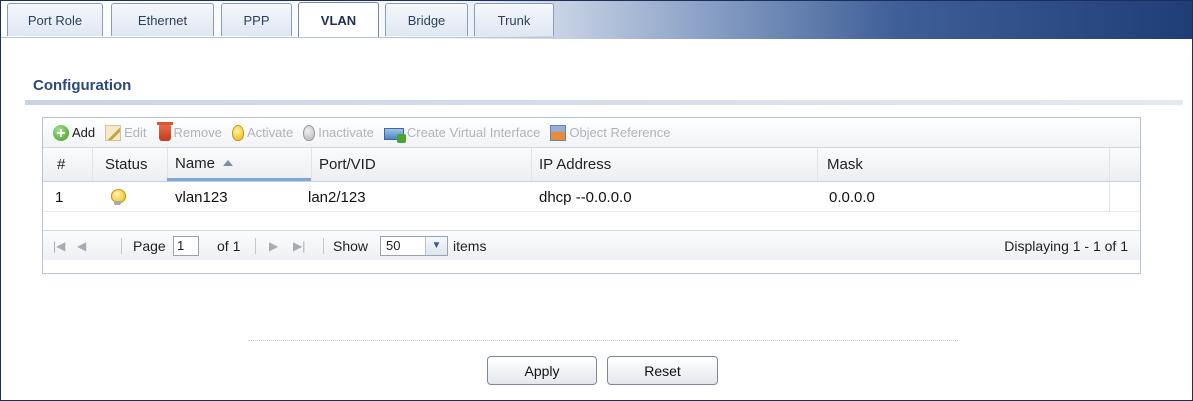  Describe the element at coordinates (852, 197) in the screenshot. I see `cell-mask: 0.0.0.0` at that location.